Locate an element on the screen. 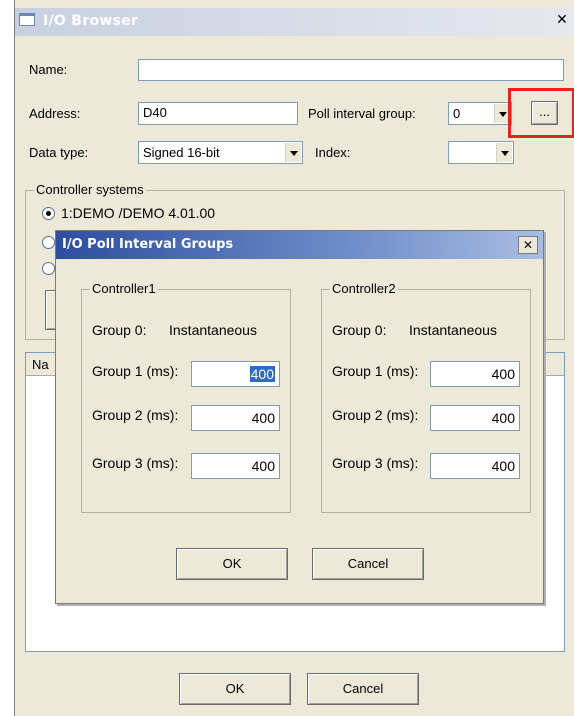  dialog-ok-button: OK is located at coordinates (232, 564).